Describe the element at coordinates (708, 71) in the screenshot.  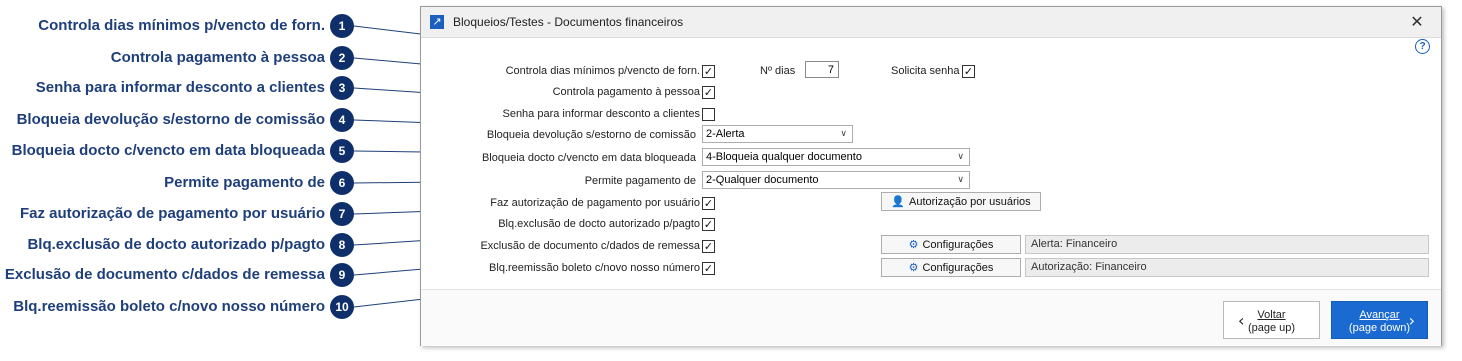
I see `dias-minimos-checkbox: ✓` at that location.